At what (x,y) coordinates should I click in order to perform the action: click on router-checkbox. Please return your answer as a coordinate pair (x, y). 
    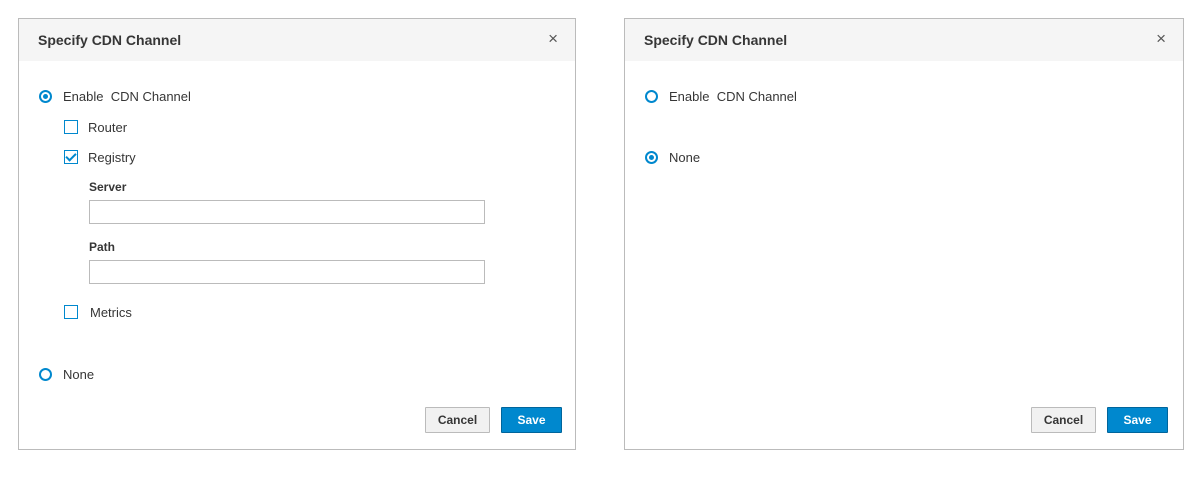
    Looking at the image, I should click on (71, 127).